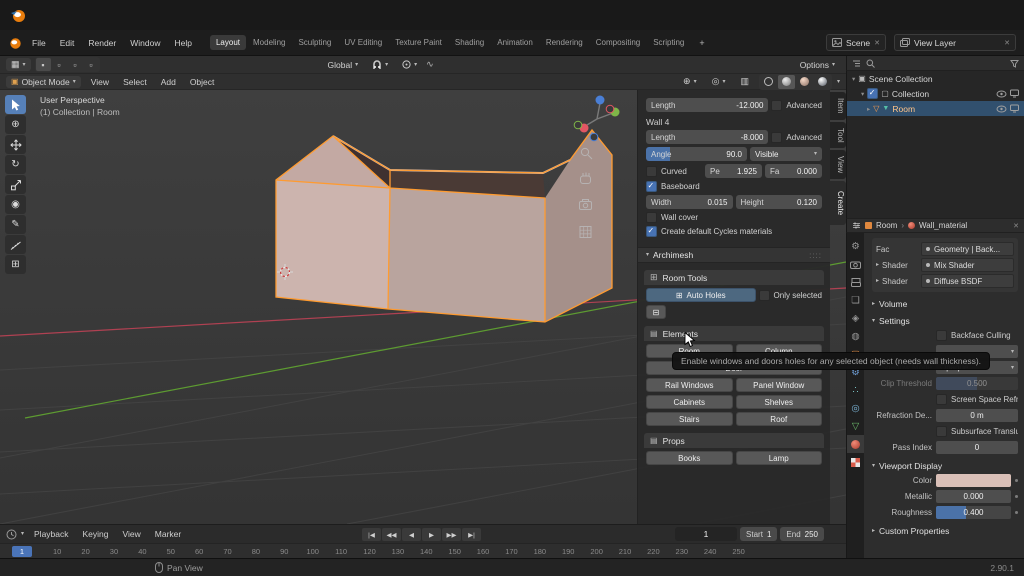  I want to click on element-button: Rail Windows, so click(689, 385).